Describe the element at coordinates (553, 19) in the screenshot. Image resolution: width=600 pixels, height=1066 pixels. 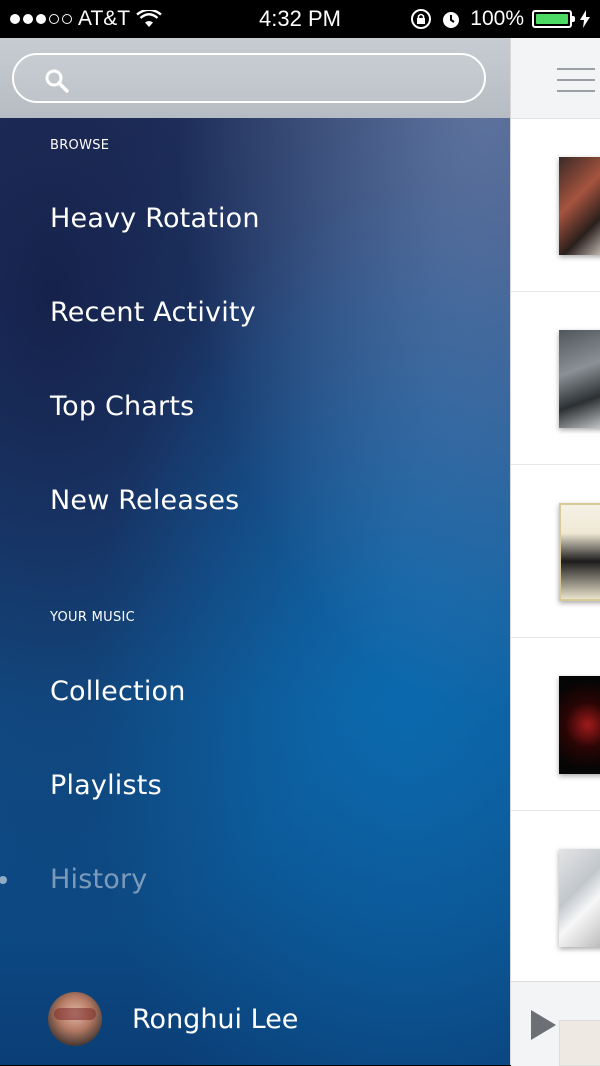
I see `battery-icon` at that location.